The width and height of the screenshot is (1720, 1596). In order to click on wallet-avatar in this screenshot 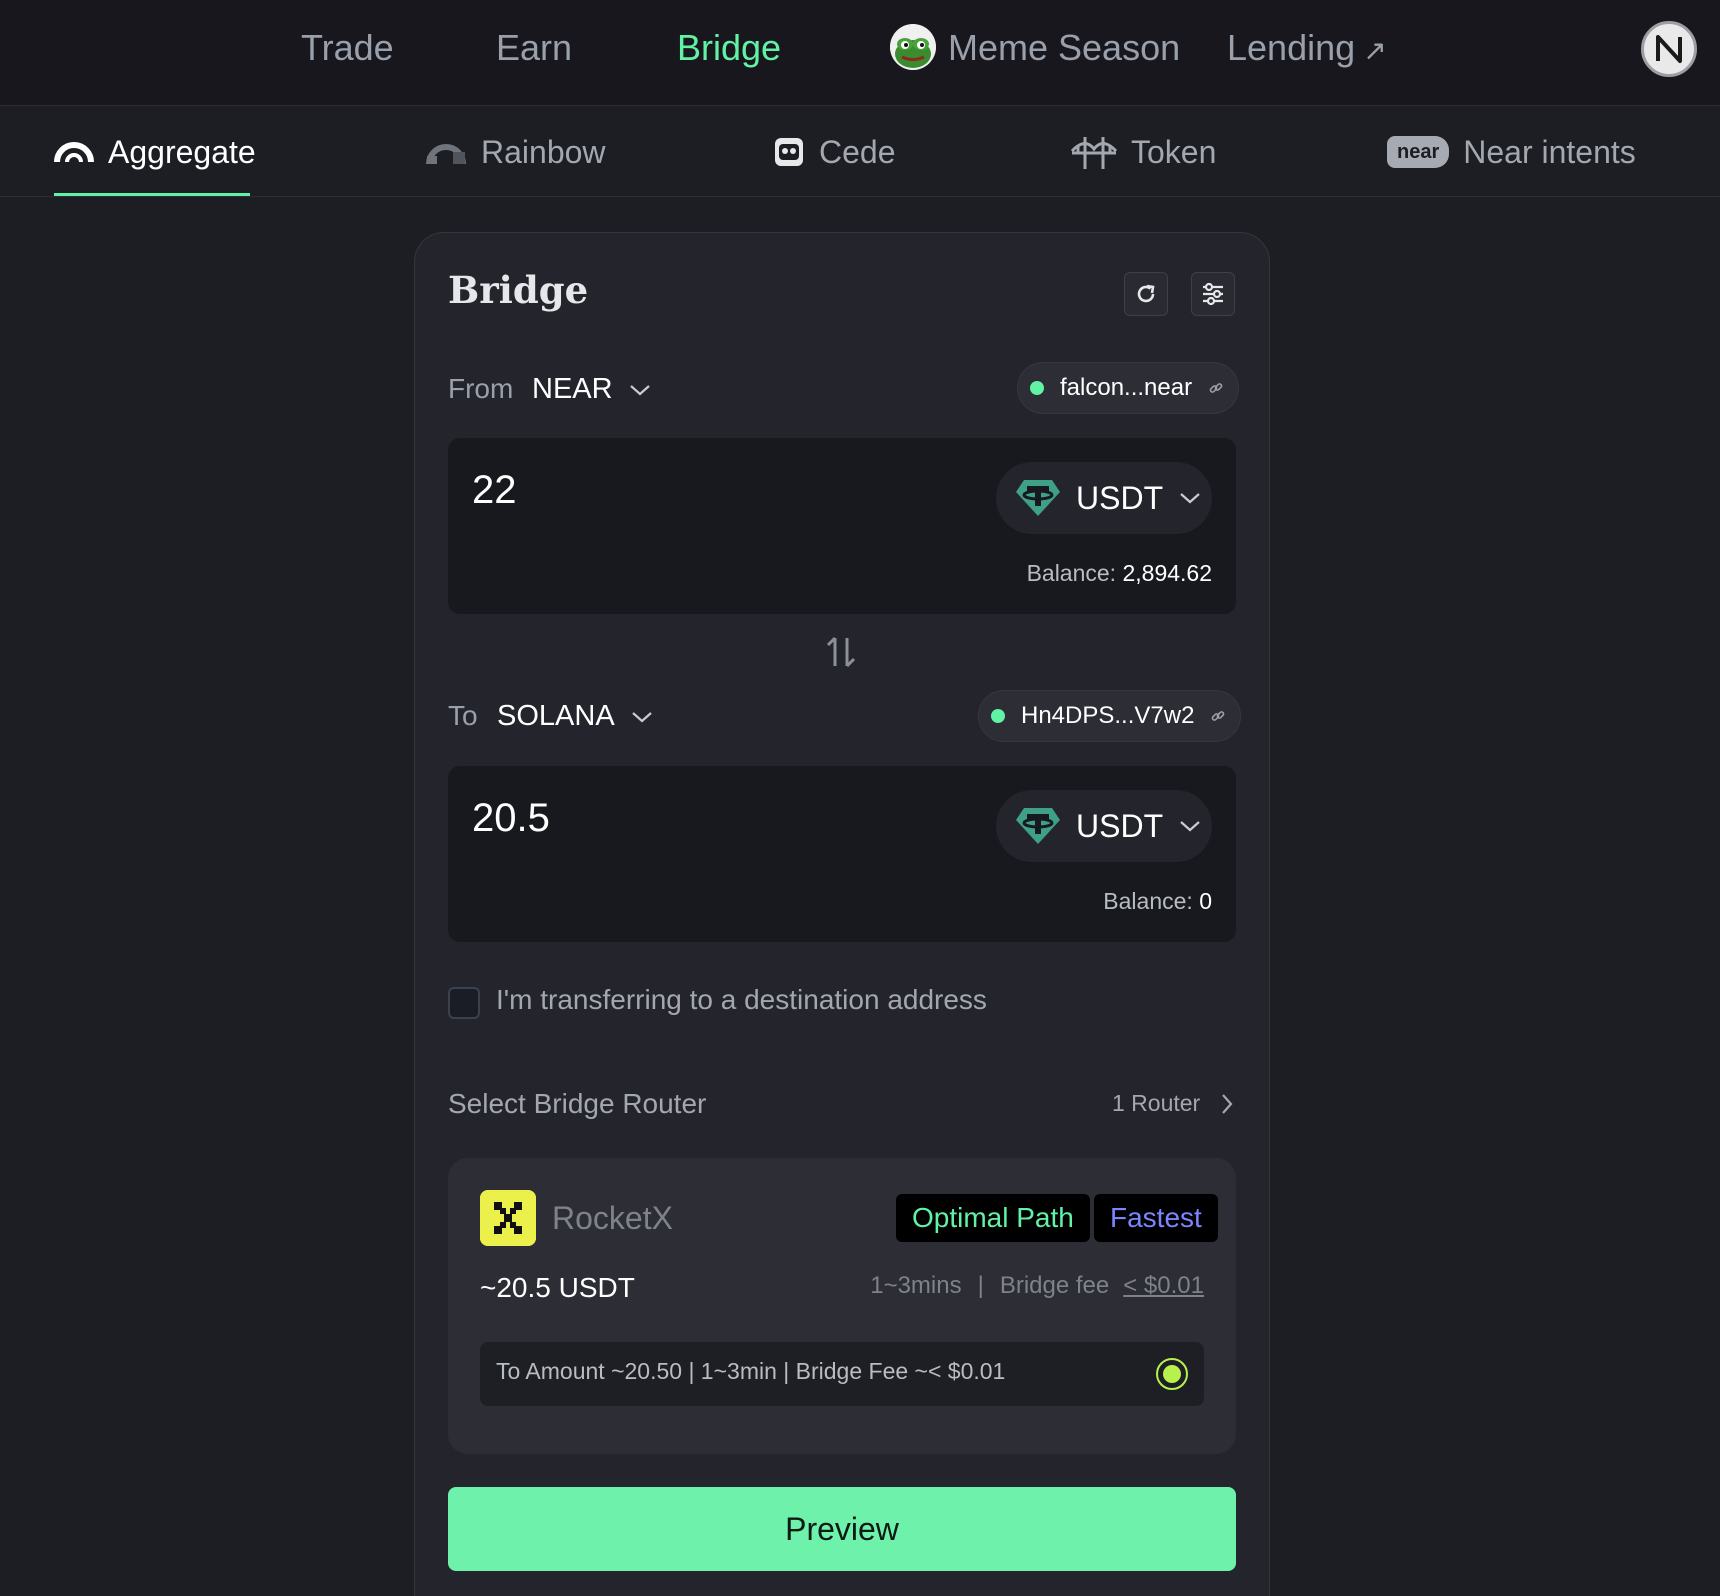, I will do `click(1669, 49)`.